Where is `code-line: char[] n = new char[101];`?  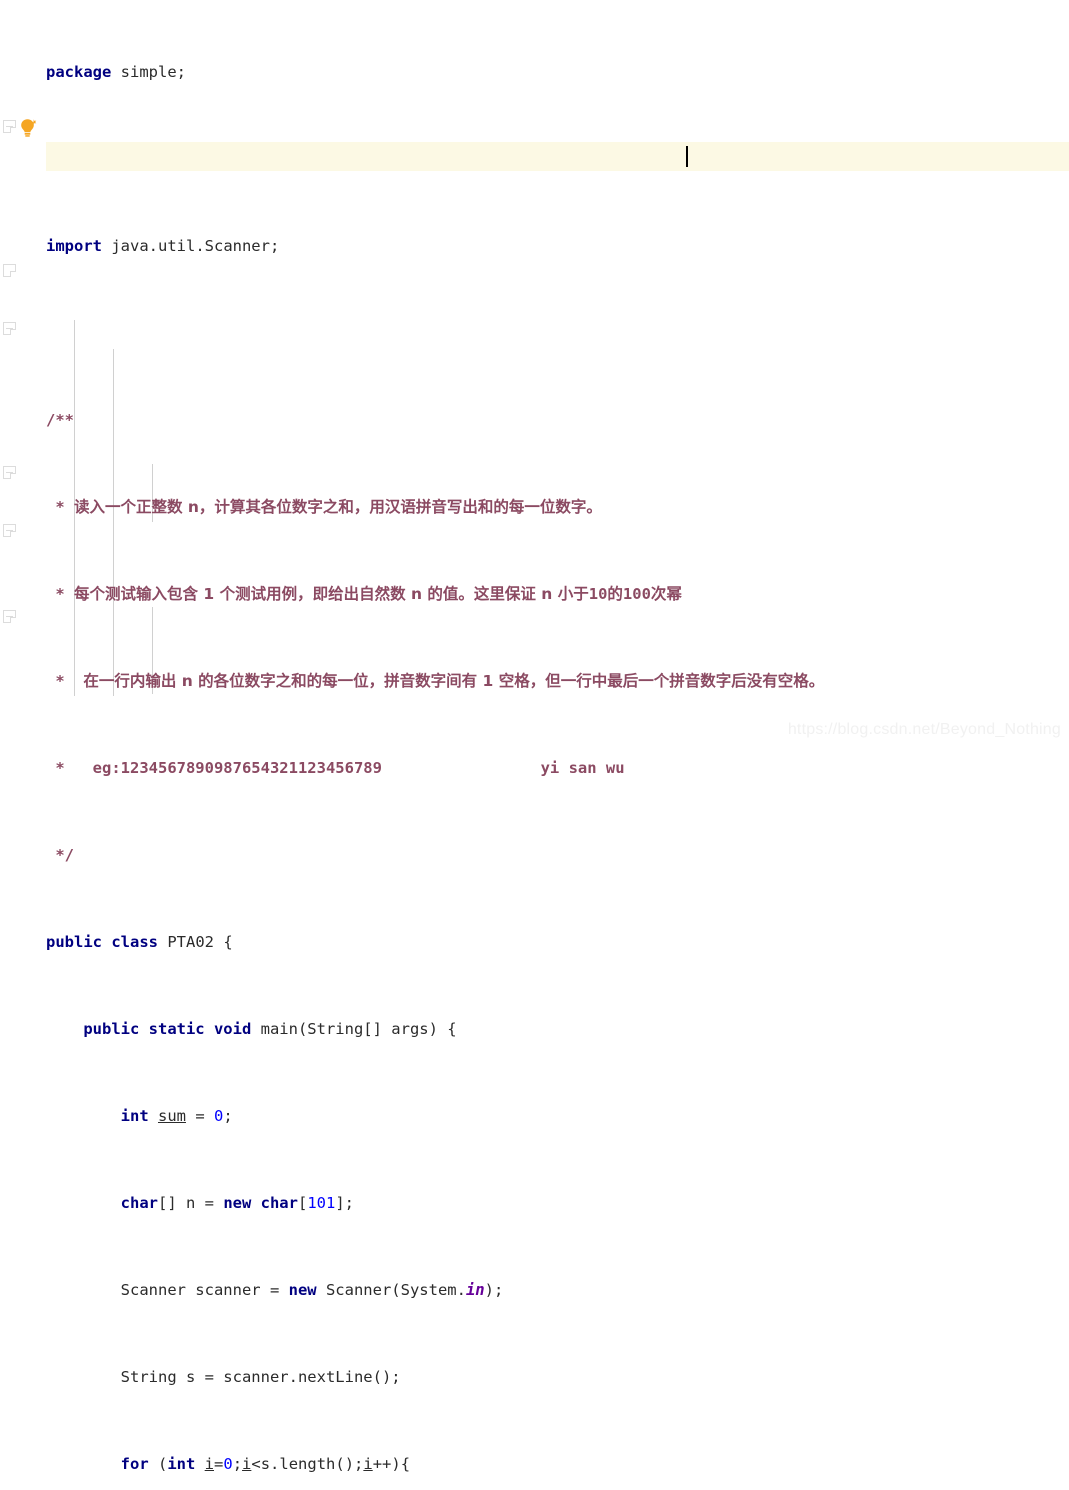
code-line: char[] n = new char[101]; is located at coordinates (237, 1203).